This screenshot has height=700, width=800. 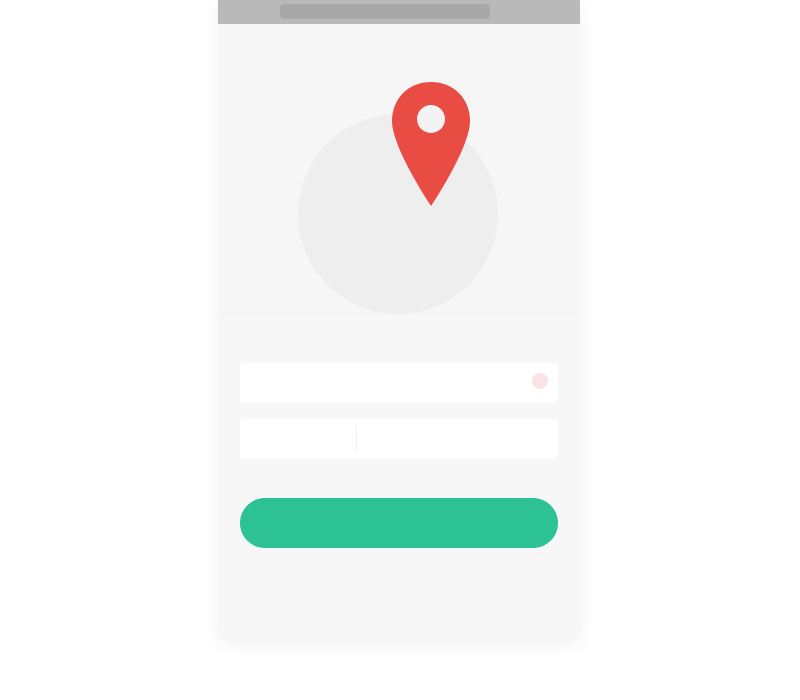 I want to click on location-field, so click(x=399, y=383).